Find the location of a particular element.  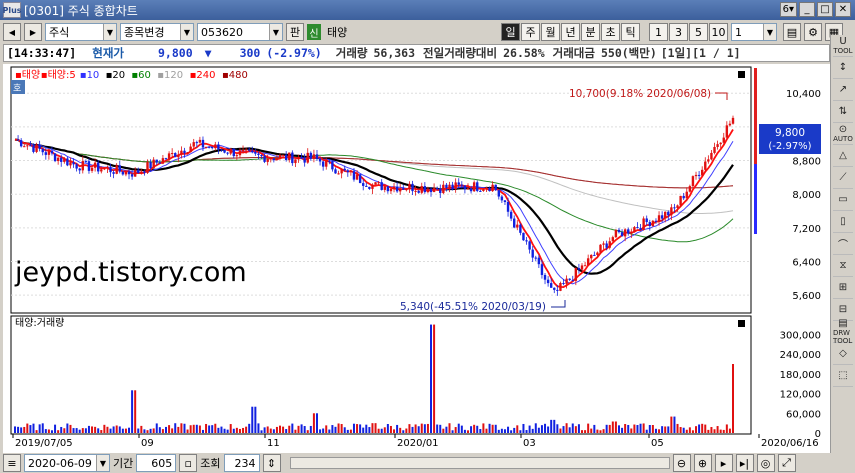

tool-button: ⟋ is located at coordinates (843, 178).